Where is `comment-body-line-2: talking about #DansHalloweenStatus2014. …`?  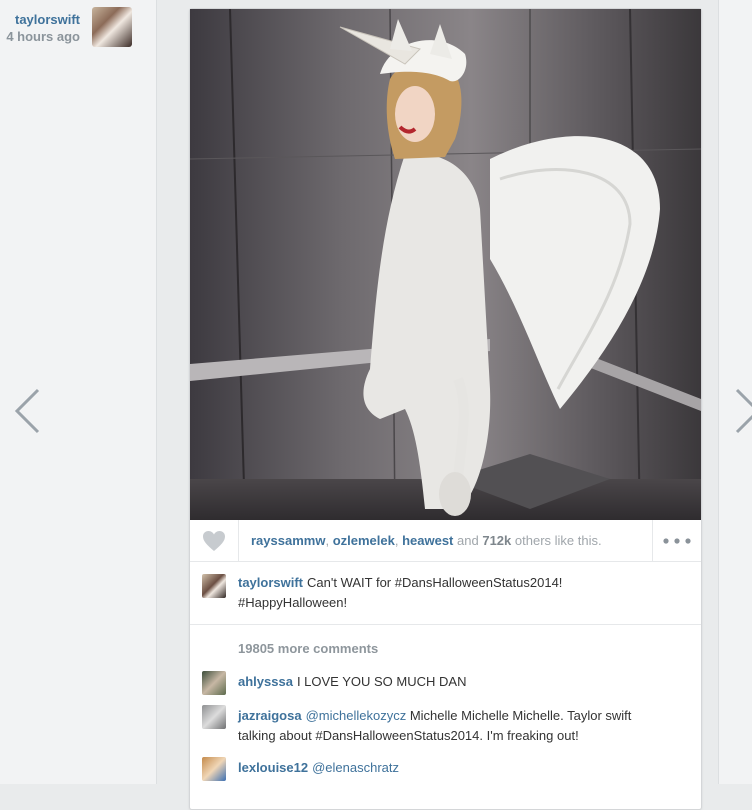
comment-body-line-2: talking about #DansHalloweenStatus2014. … is located at coordinates (408, 735).